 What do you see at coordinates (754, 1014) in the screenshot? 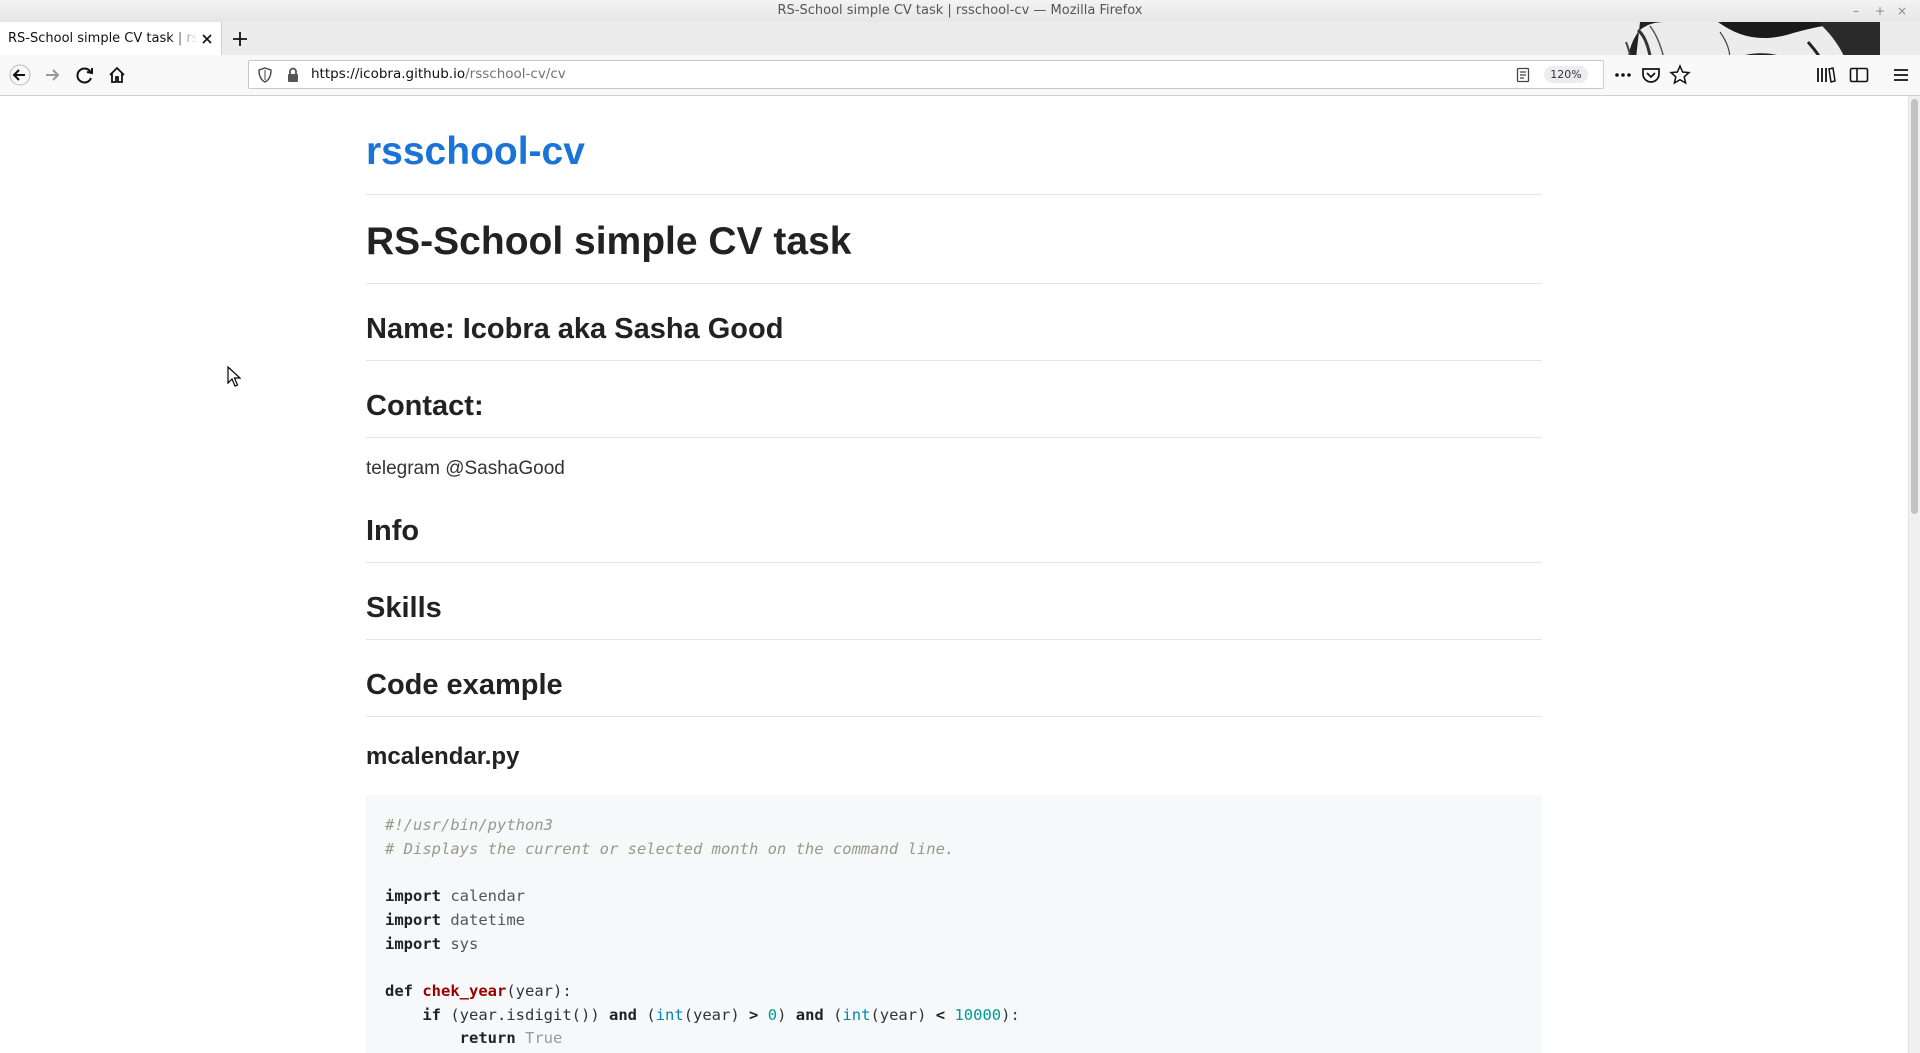
I see `code-operator: >` at bounding box center [754, 1014].